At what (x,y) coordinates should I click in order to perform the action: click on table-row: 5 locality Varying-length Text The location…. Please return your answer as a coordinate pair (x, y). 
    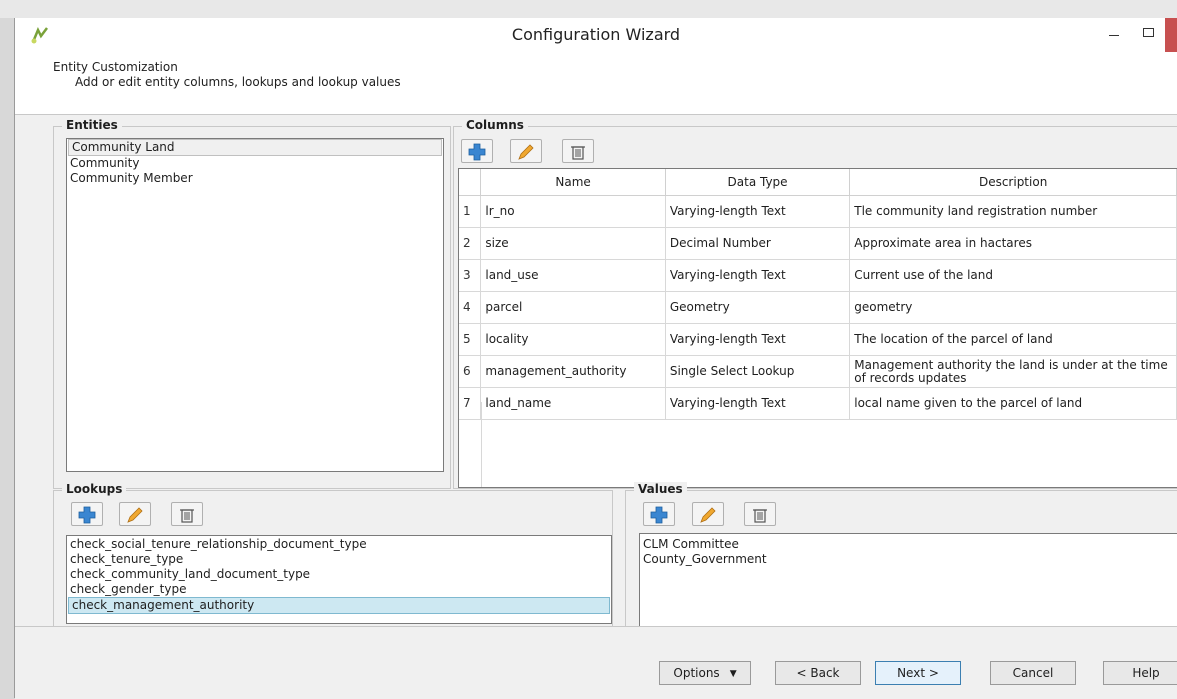
    Looking at the image, I should click on (818, 339).